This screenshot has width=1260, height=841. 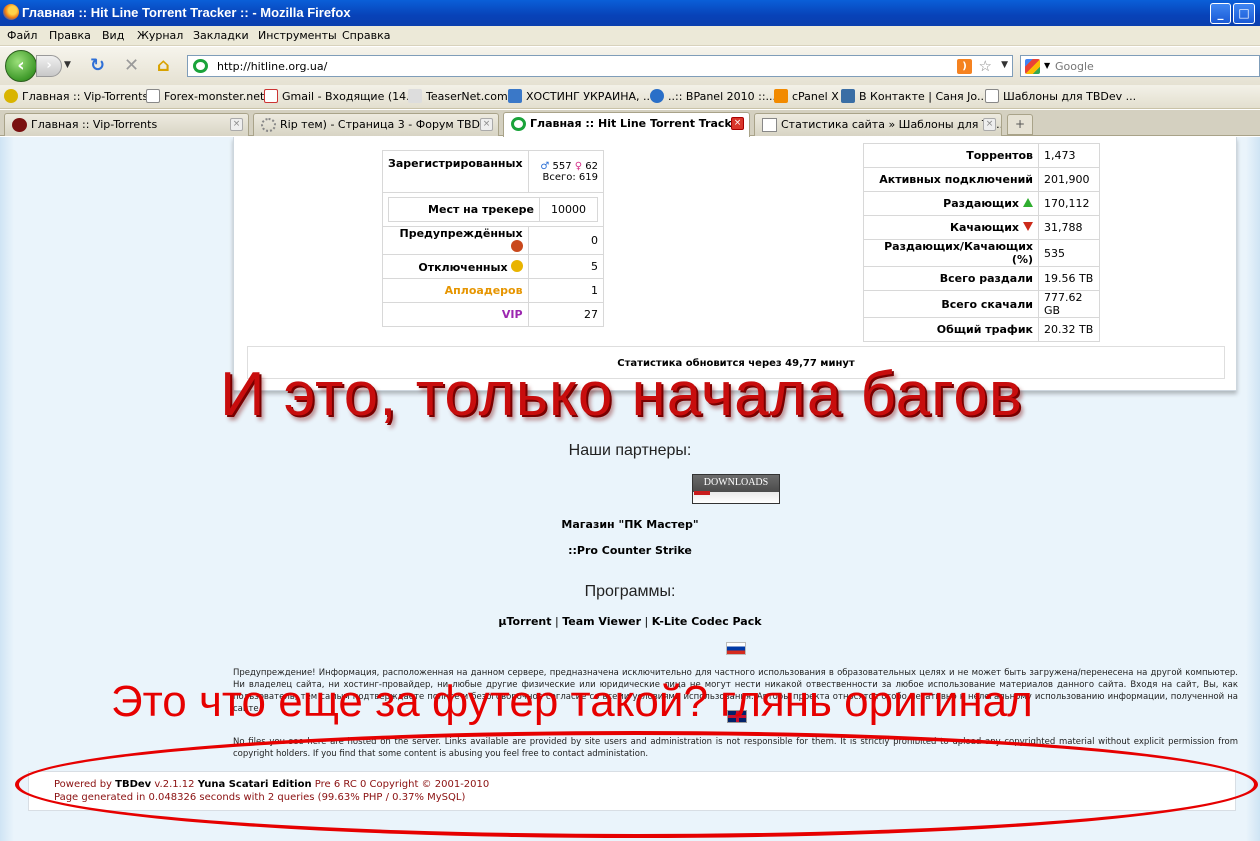 What do you see at coordinates (981, 304) in the screenshot?
I see `total-downloaded-row: Всего скачали 777.62 GB` at bounding box center [981, 304].